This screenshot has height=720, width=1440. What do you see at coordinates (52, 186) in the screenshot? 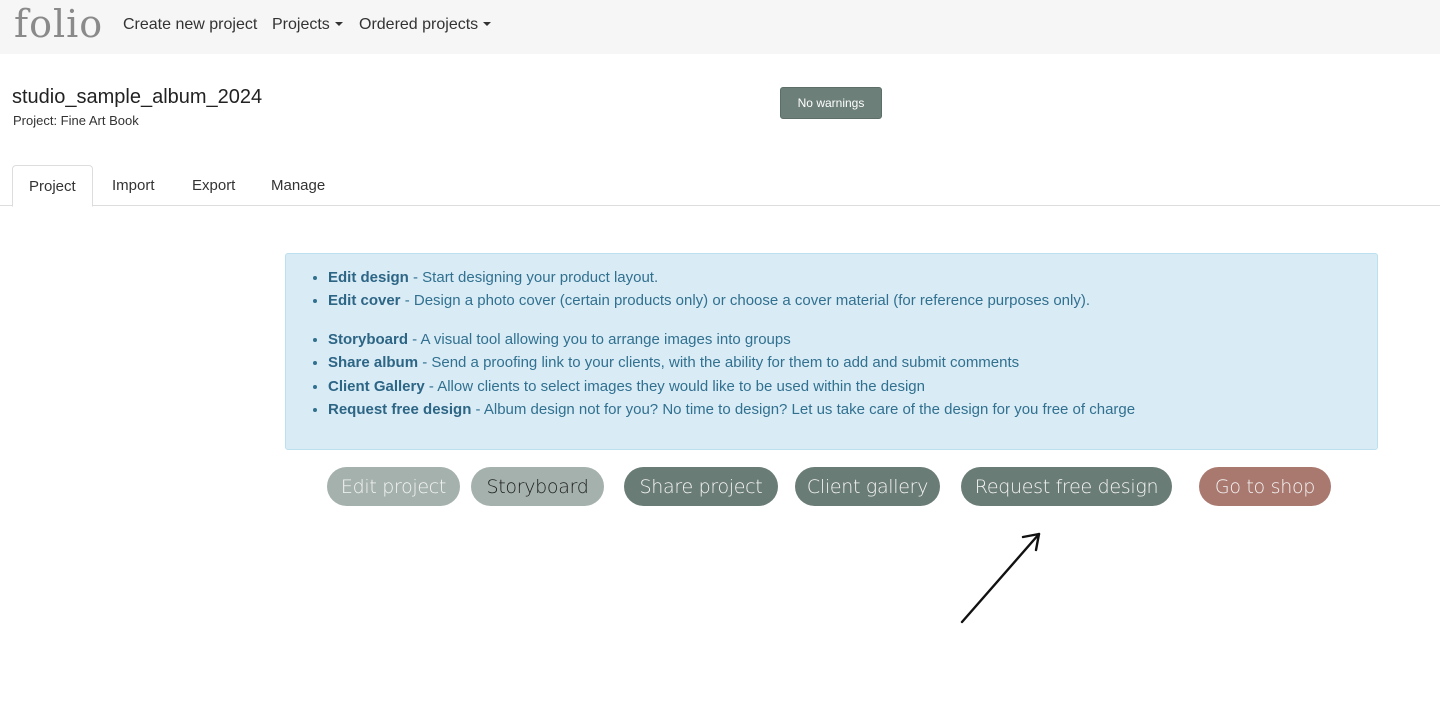
I see `tab-project: Project` at bounding box center [52, 186].